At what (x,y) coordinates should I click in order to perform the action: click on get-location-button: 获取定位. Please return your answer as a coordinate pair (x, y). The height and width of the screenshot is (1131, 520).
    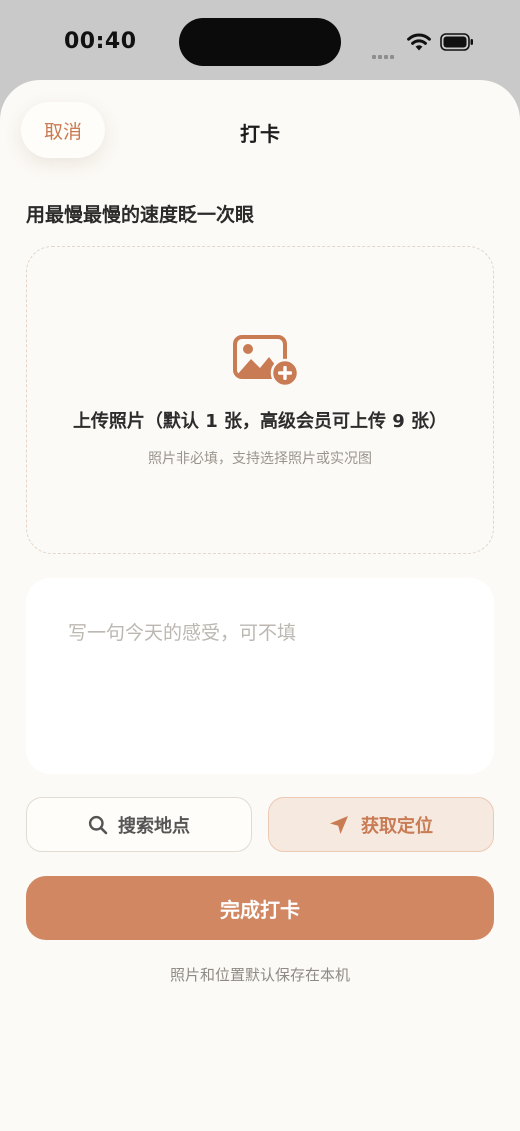
    Looking at the image, I should click on (381, 824).